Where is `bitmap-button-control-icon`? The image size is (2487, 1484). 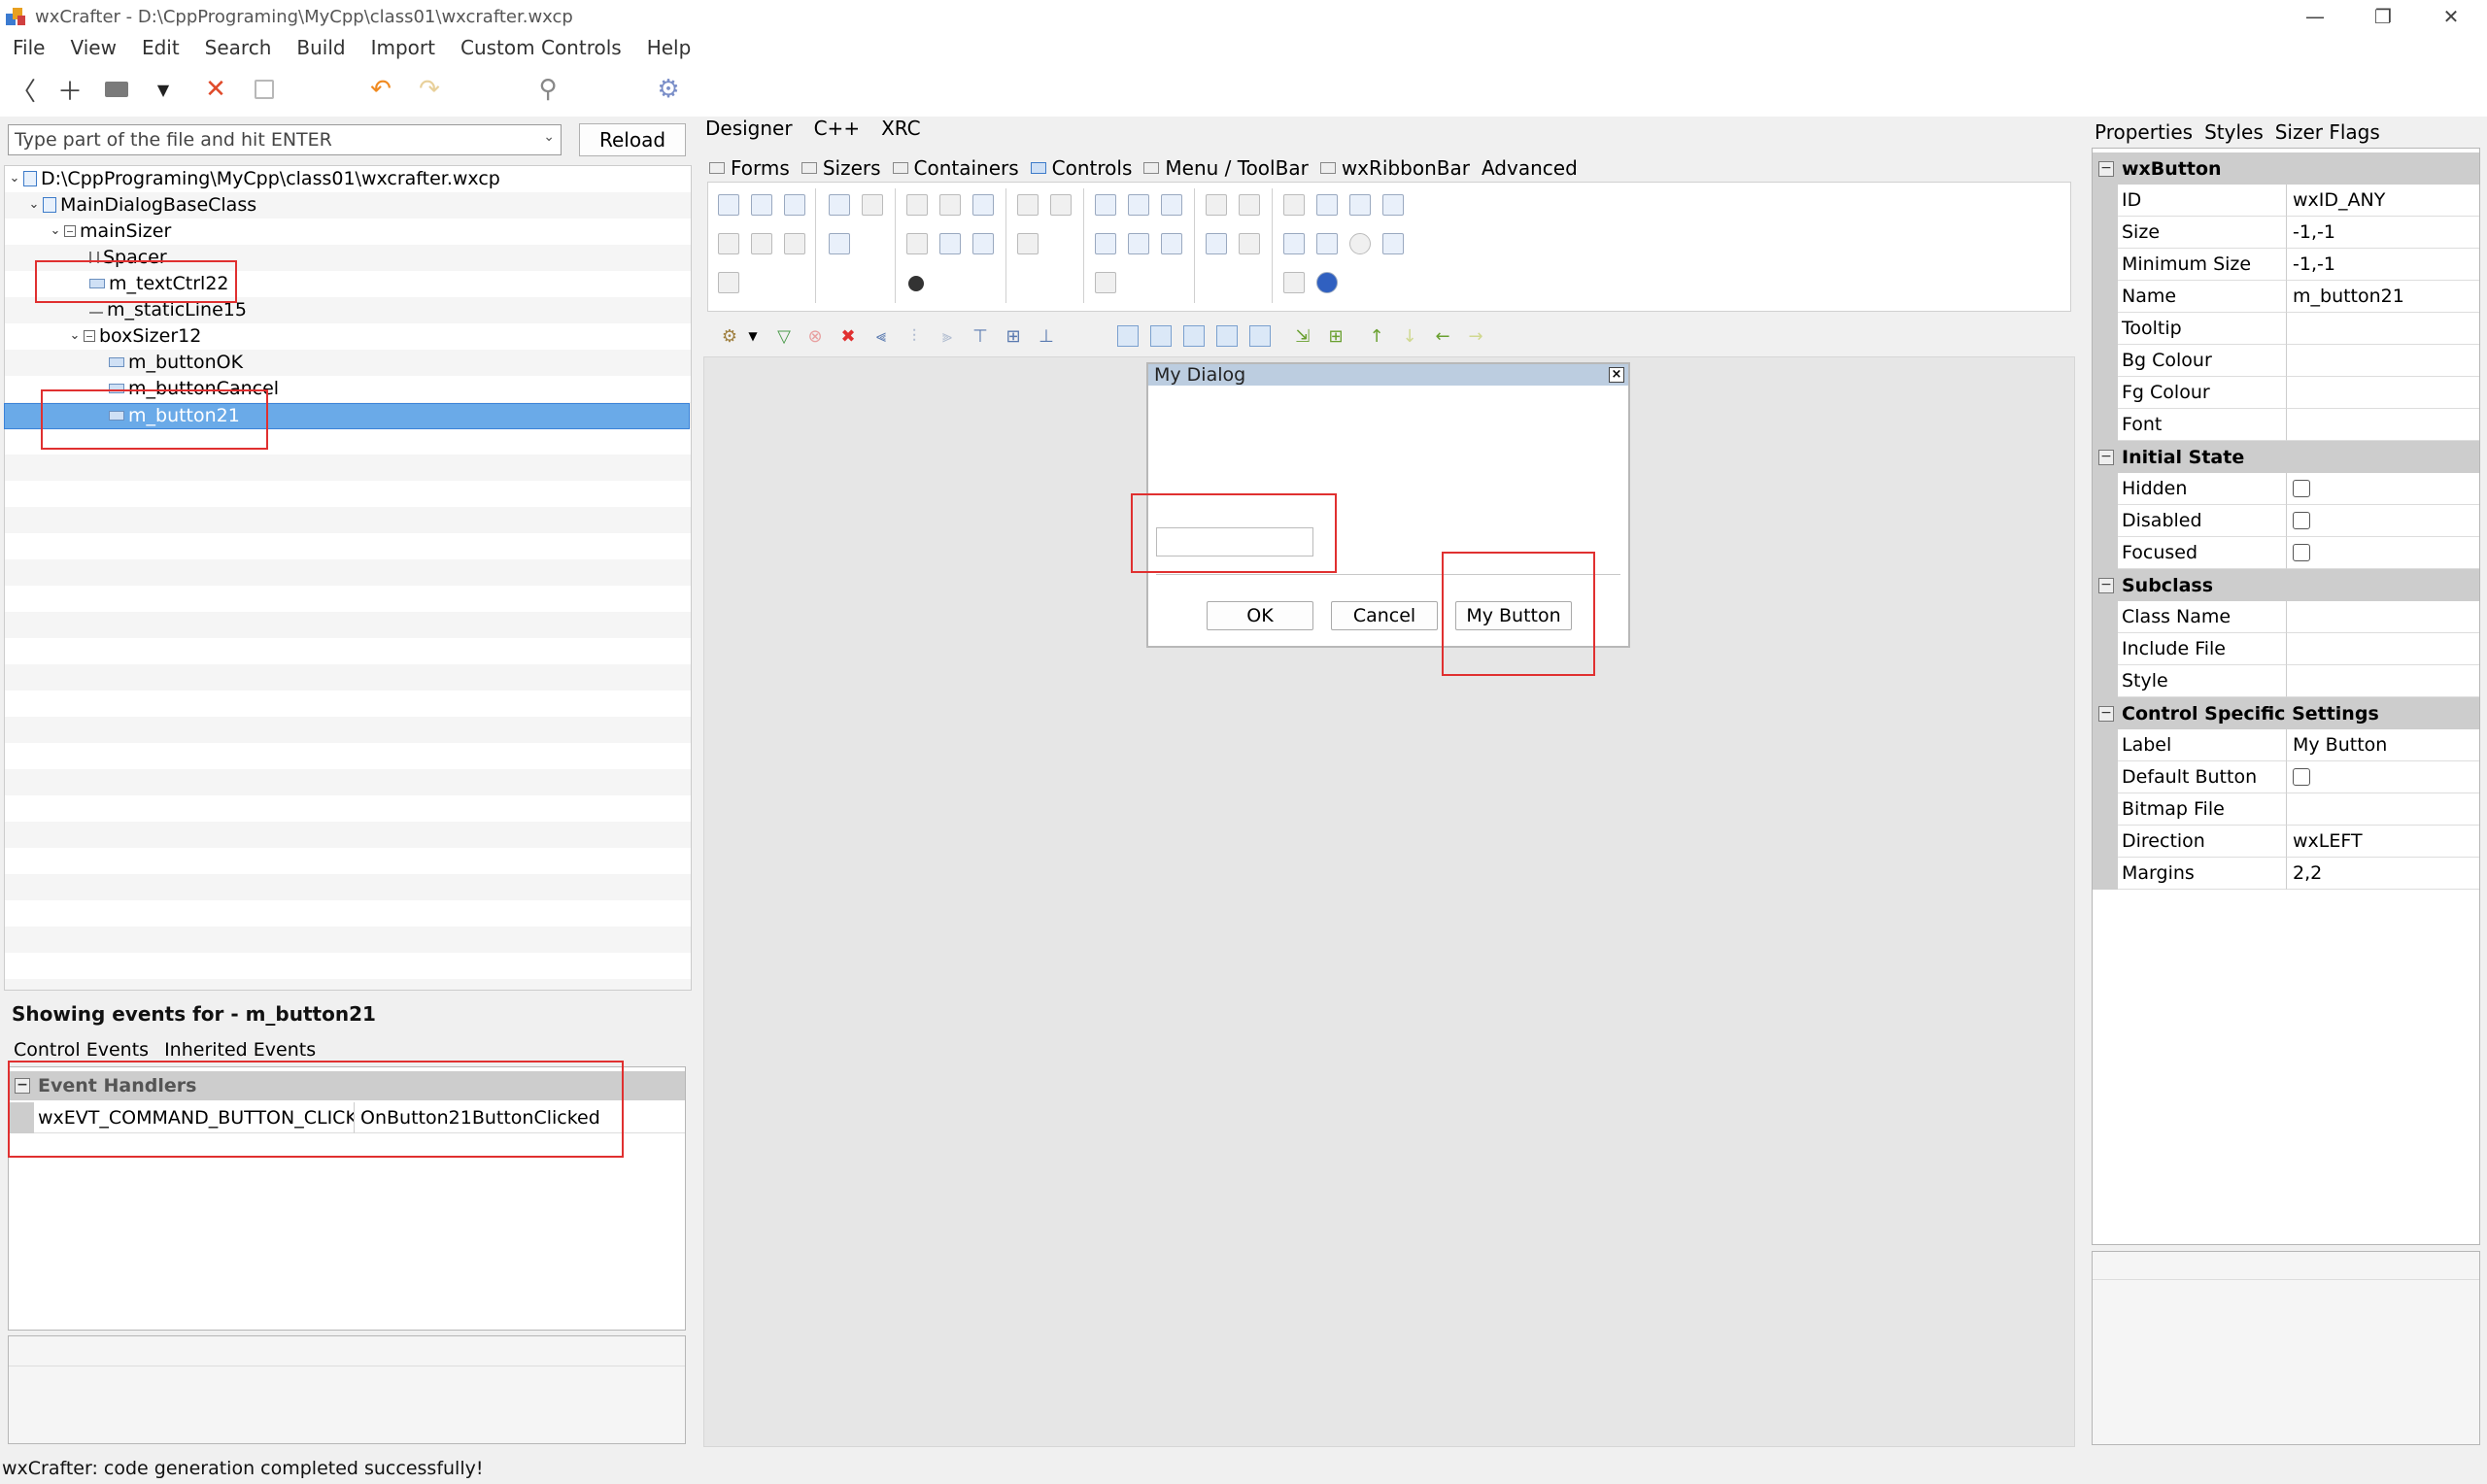 bitmap-button-control-icon is located at coordinates (761, 205).